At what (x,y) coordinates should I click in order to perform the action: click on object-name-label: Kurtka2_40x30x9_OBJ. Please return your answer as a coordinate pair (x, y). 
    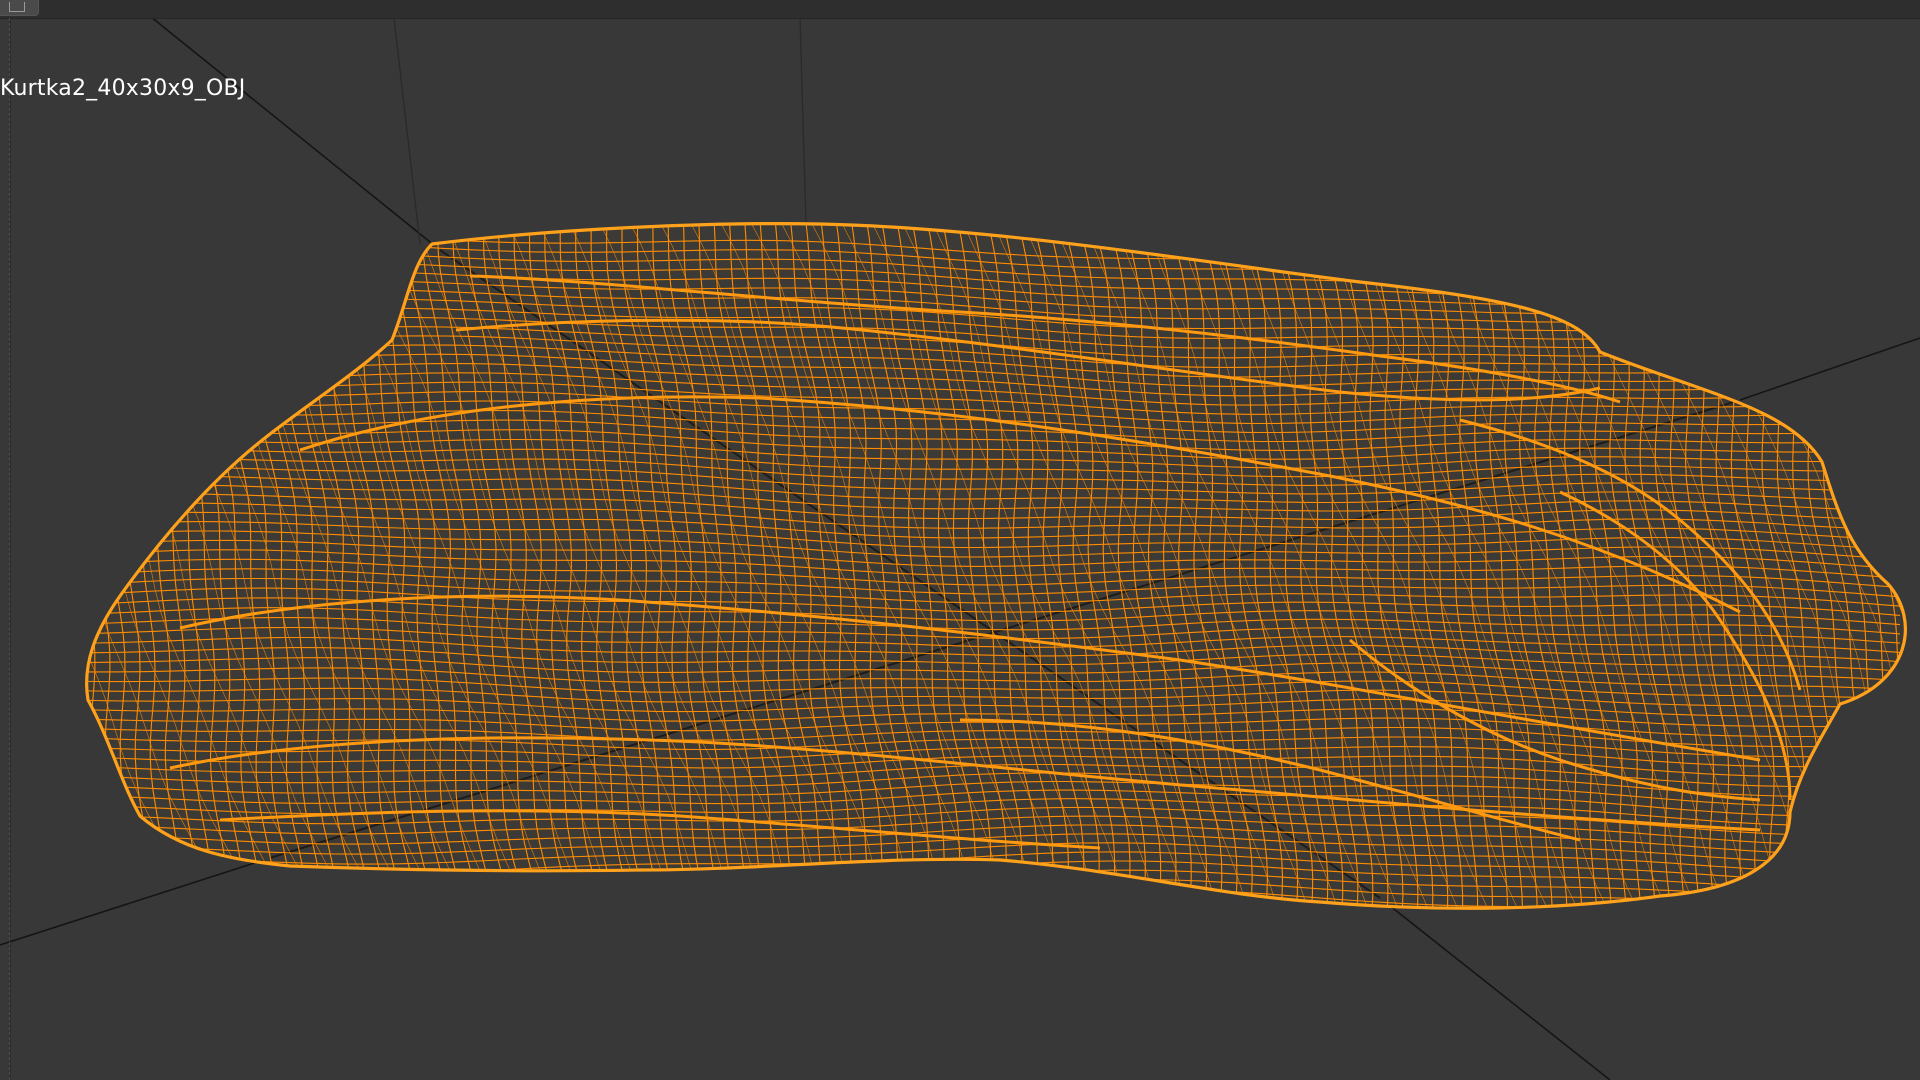
    Looking at the image, I should click on (123, 88).